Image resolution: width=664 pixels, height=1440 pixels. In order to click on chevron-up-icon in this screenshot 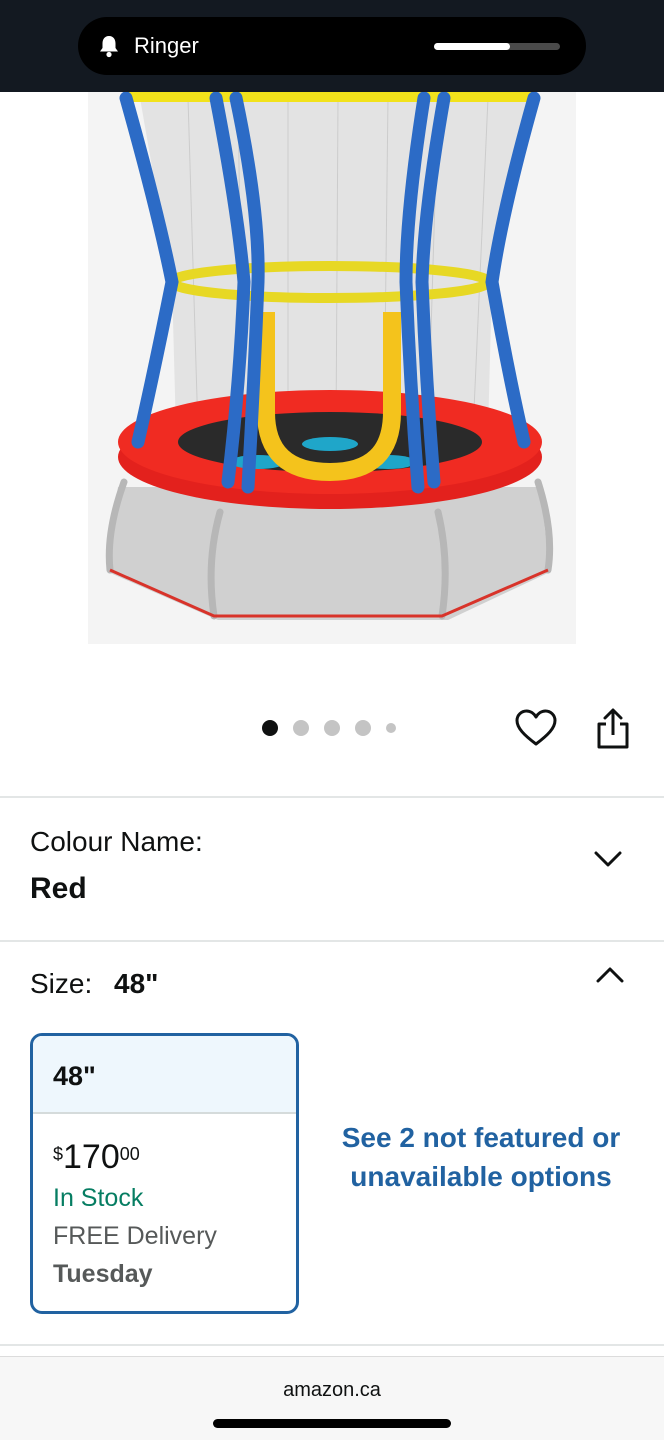, I will do `click(610, 975)`.